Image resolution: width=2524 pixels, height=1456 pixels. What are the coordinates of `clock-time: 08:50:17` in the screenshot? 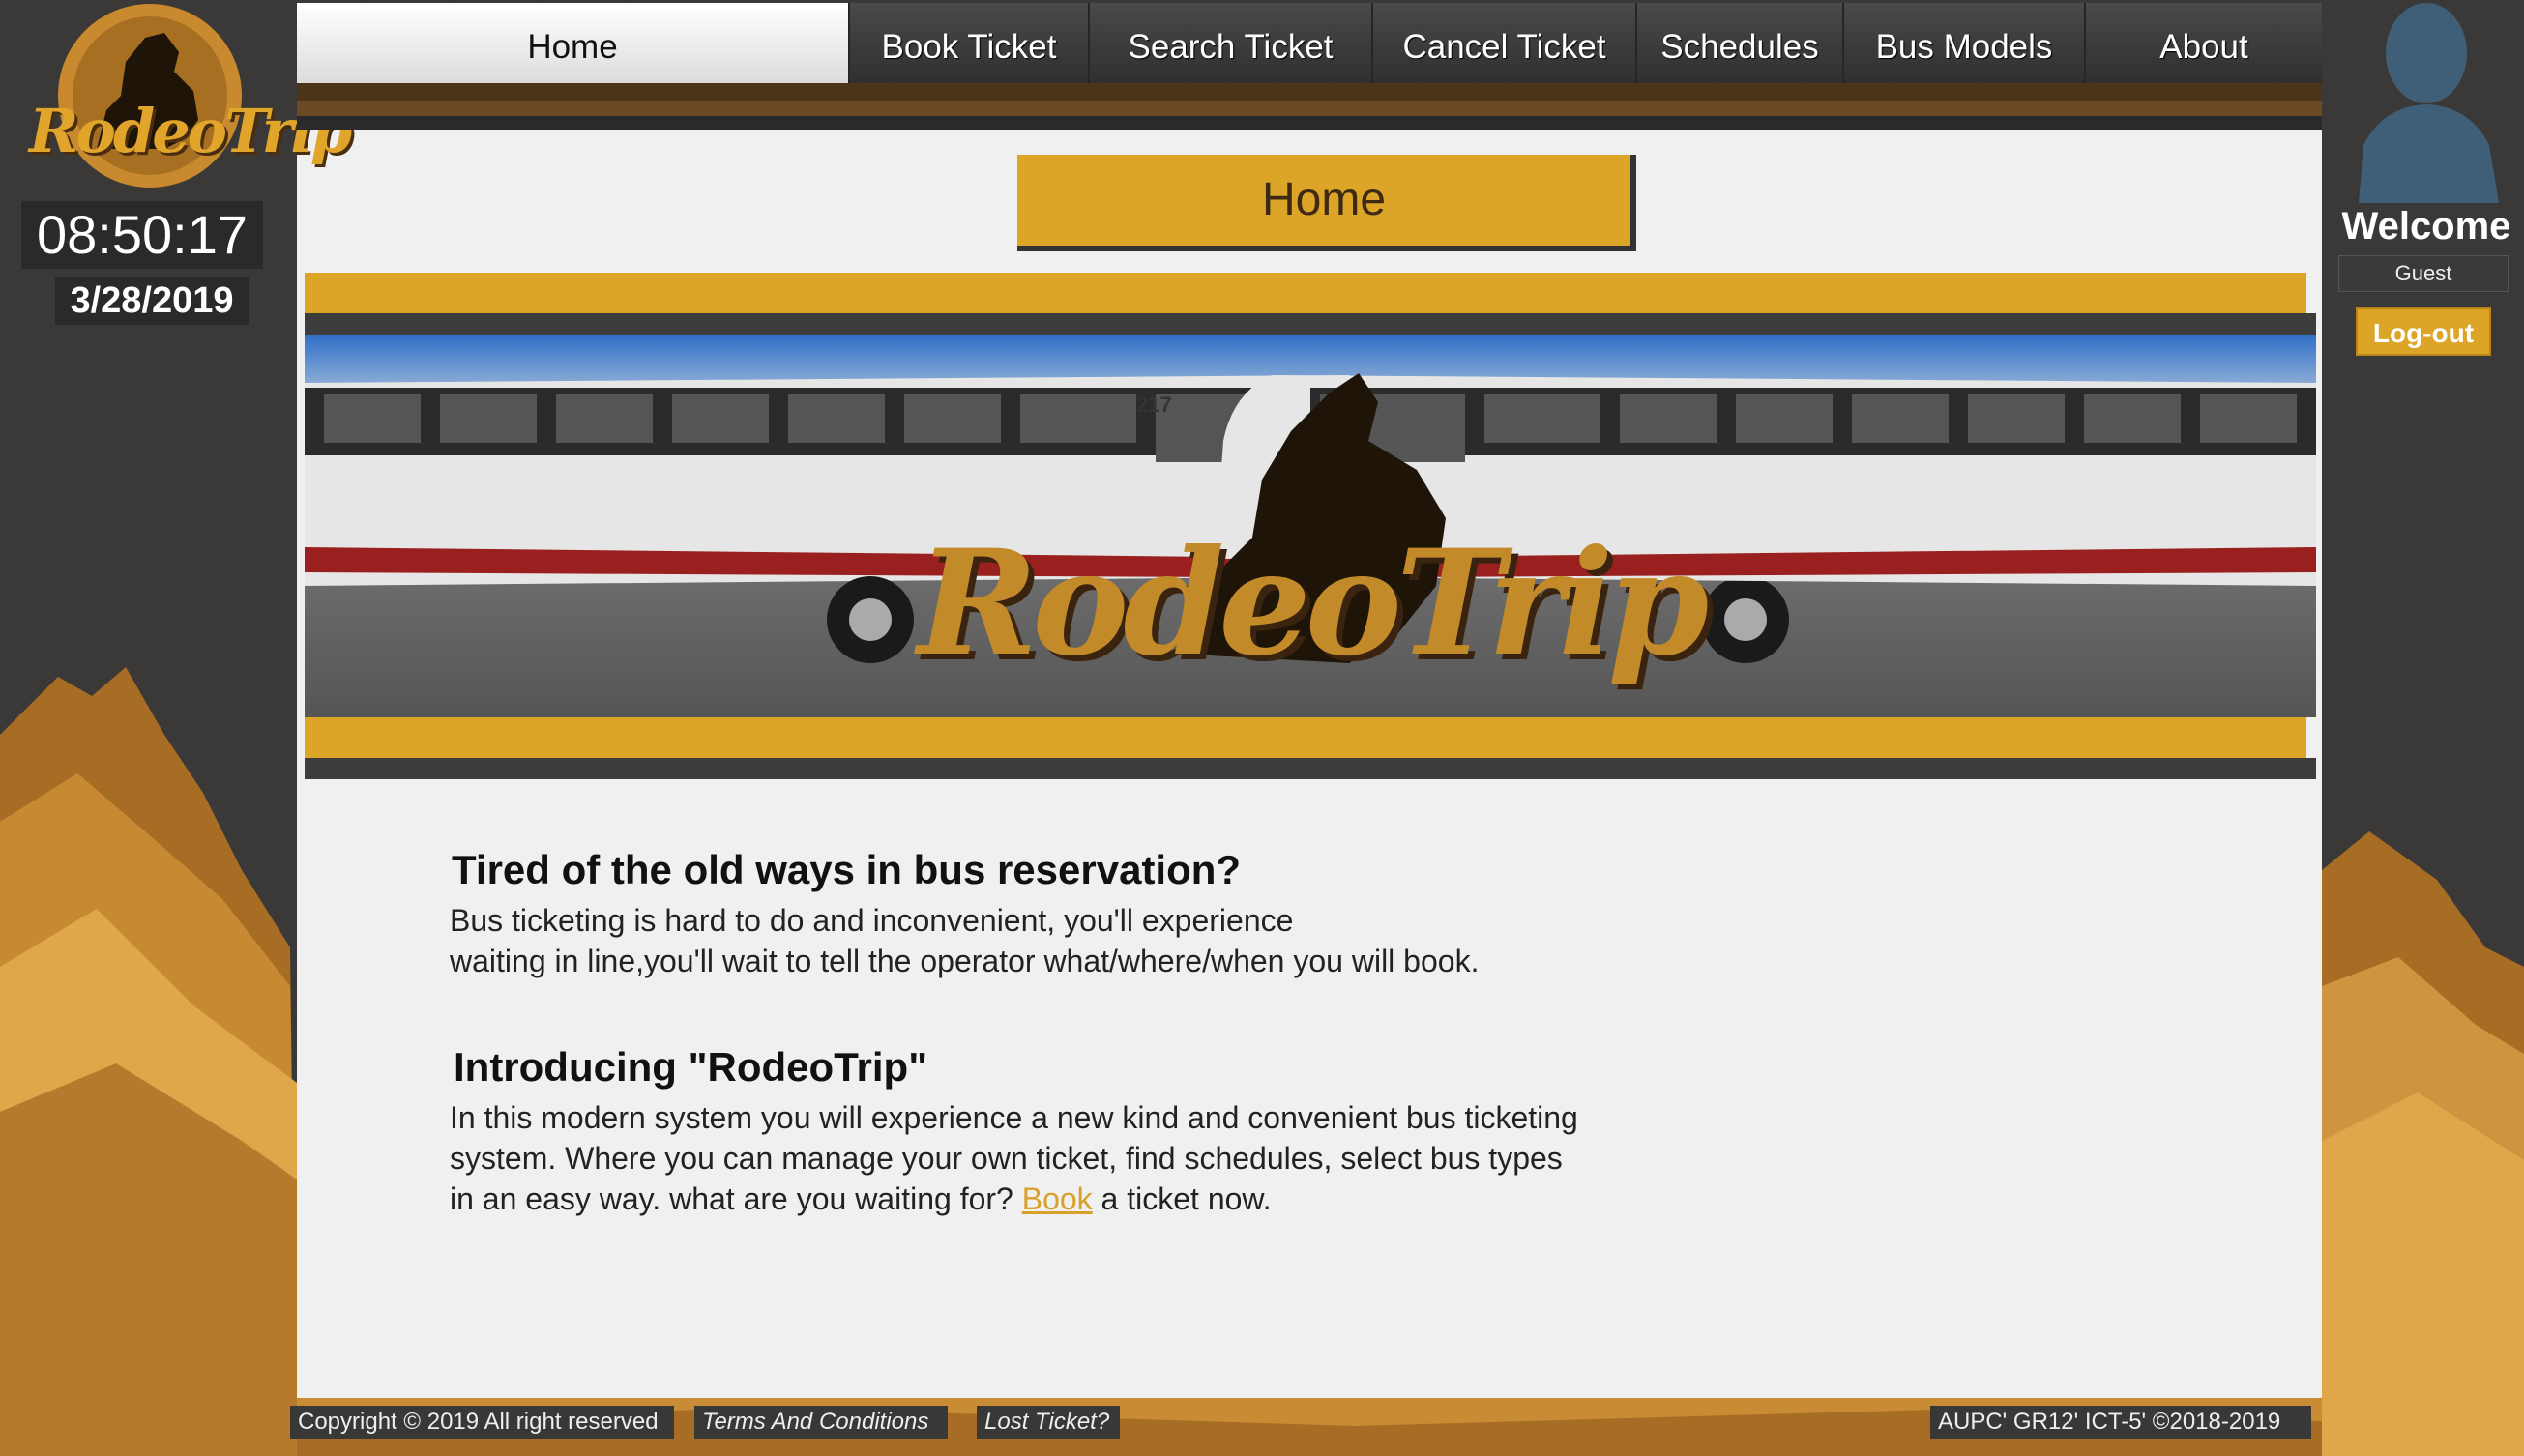 It's located at (142, 235).